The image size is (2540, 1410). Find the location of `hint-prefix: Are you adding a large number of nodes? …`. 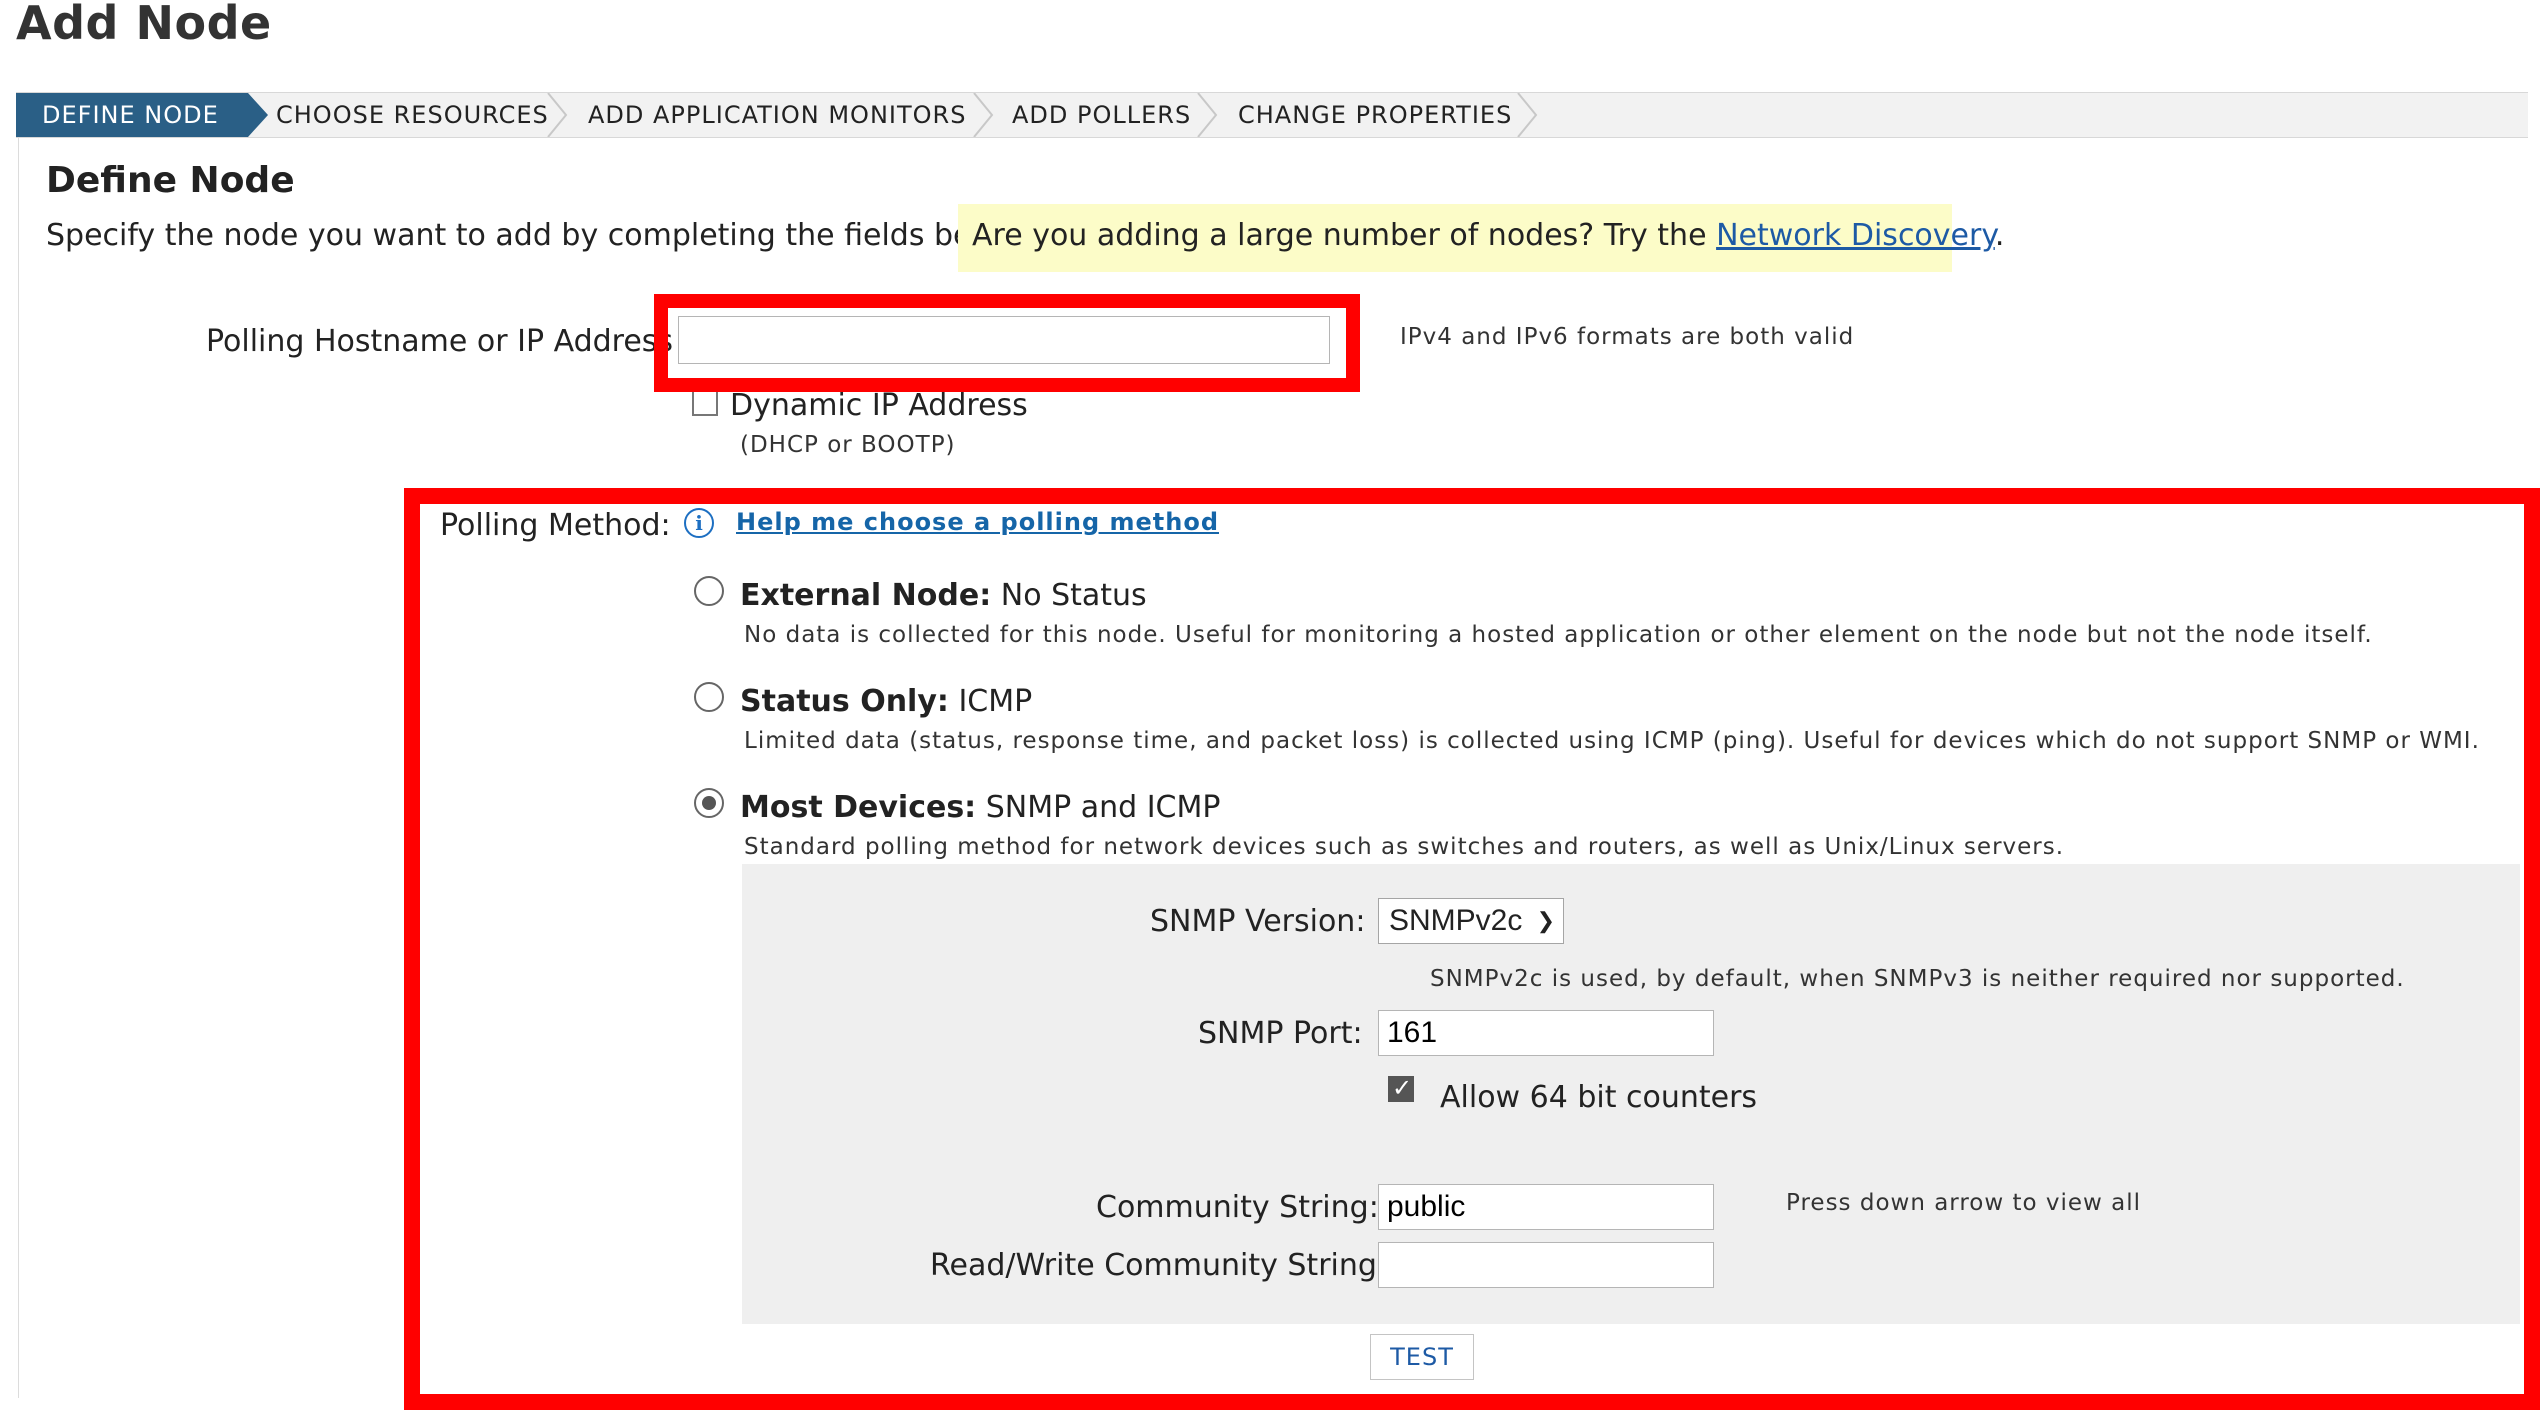

hint-prefix: Are you adding a large number of nodes? … is located at coordinates (1344, 235).